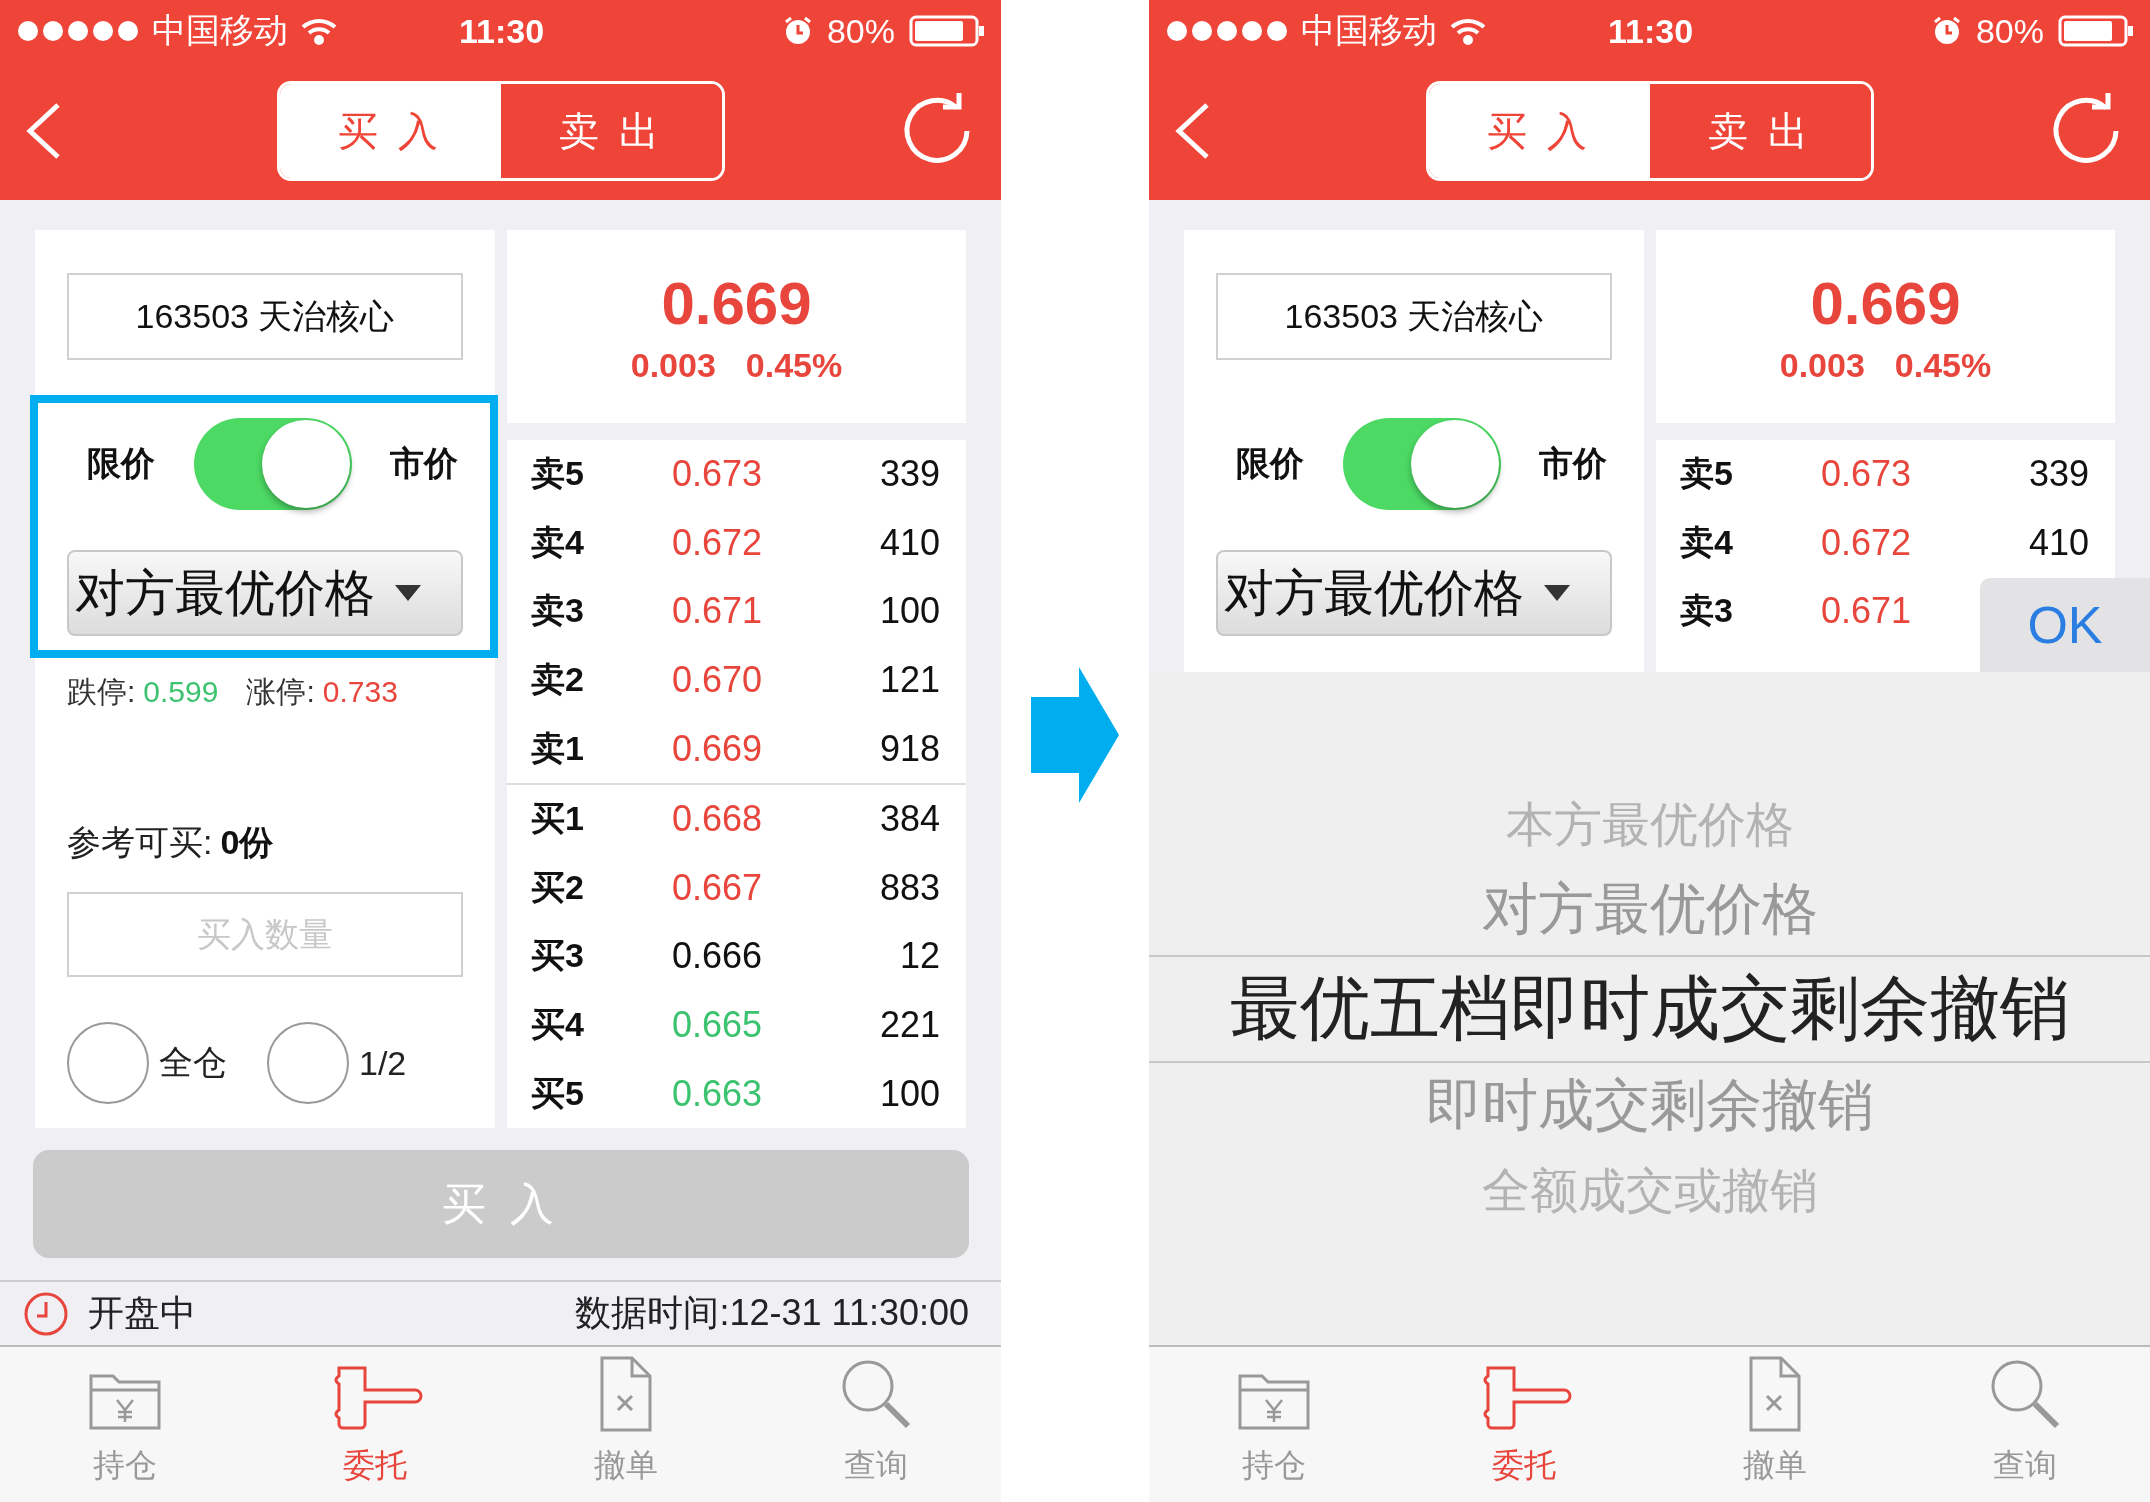 Image resolution: width=2150 pixels, height=1502 pixels. Describe the element at coordinates (909, 748) in the screenshot. I see `order-quantity: 918` at that location.